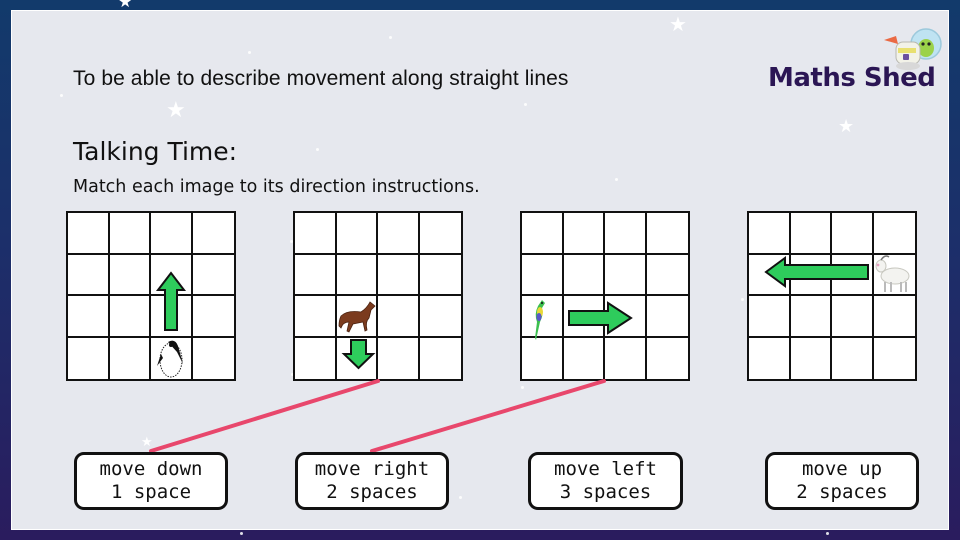  I want to click on section-heading: Talking Time:, so click(155, 151).